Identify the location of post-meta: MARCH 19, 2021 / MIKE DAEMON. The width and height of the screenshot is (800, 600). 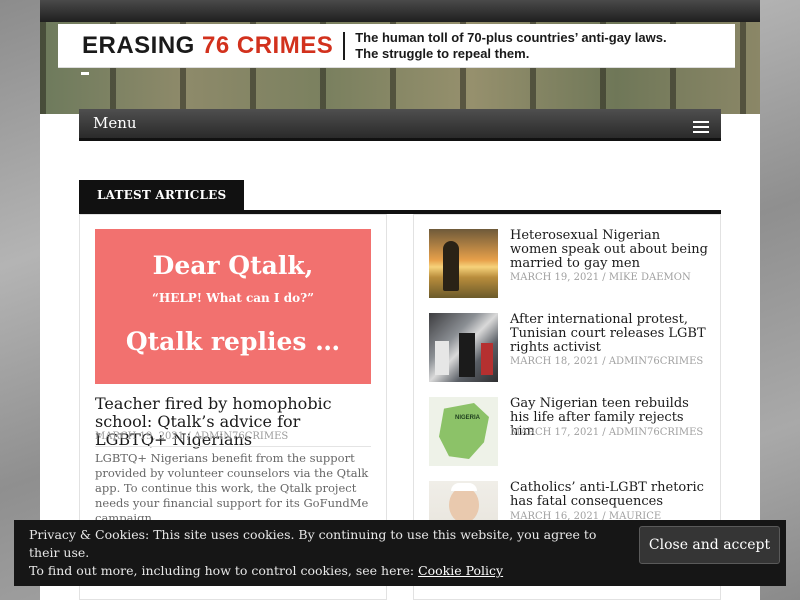
(610, 277).